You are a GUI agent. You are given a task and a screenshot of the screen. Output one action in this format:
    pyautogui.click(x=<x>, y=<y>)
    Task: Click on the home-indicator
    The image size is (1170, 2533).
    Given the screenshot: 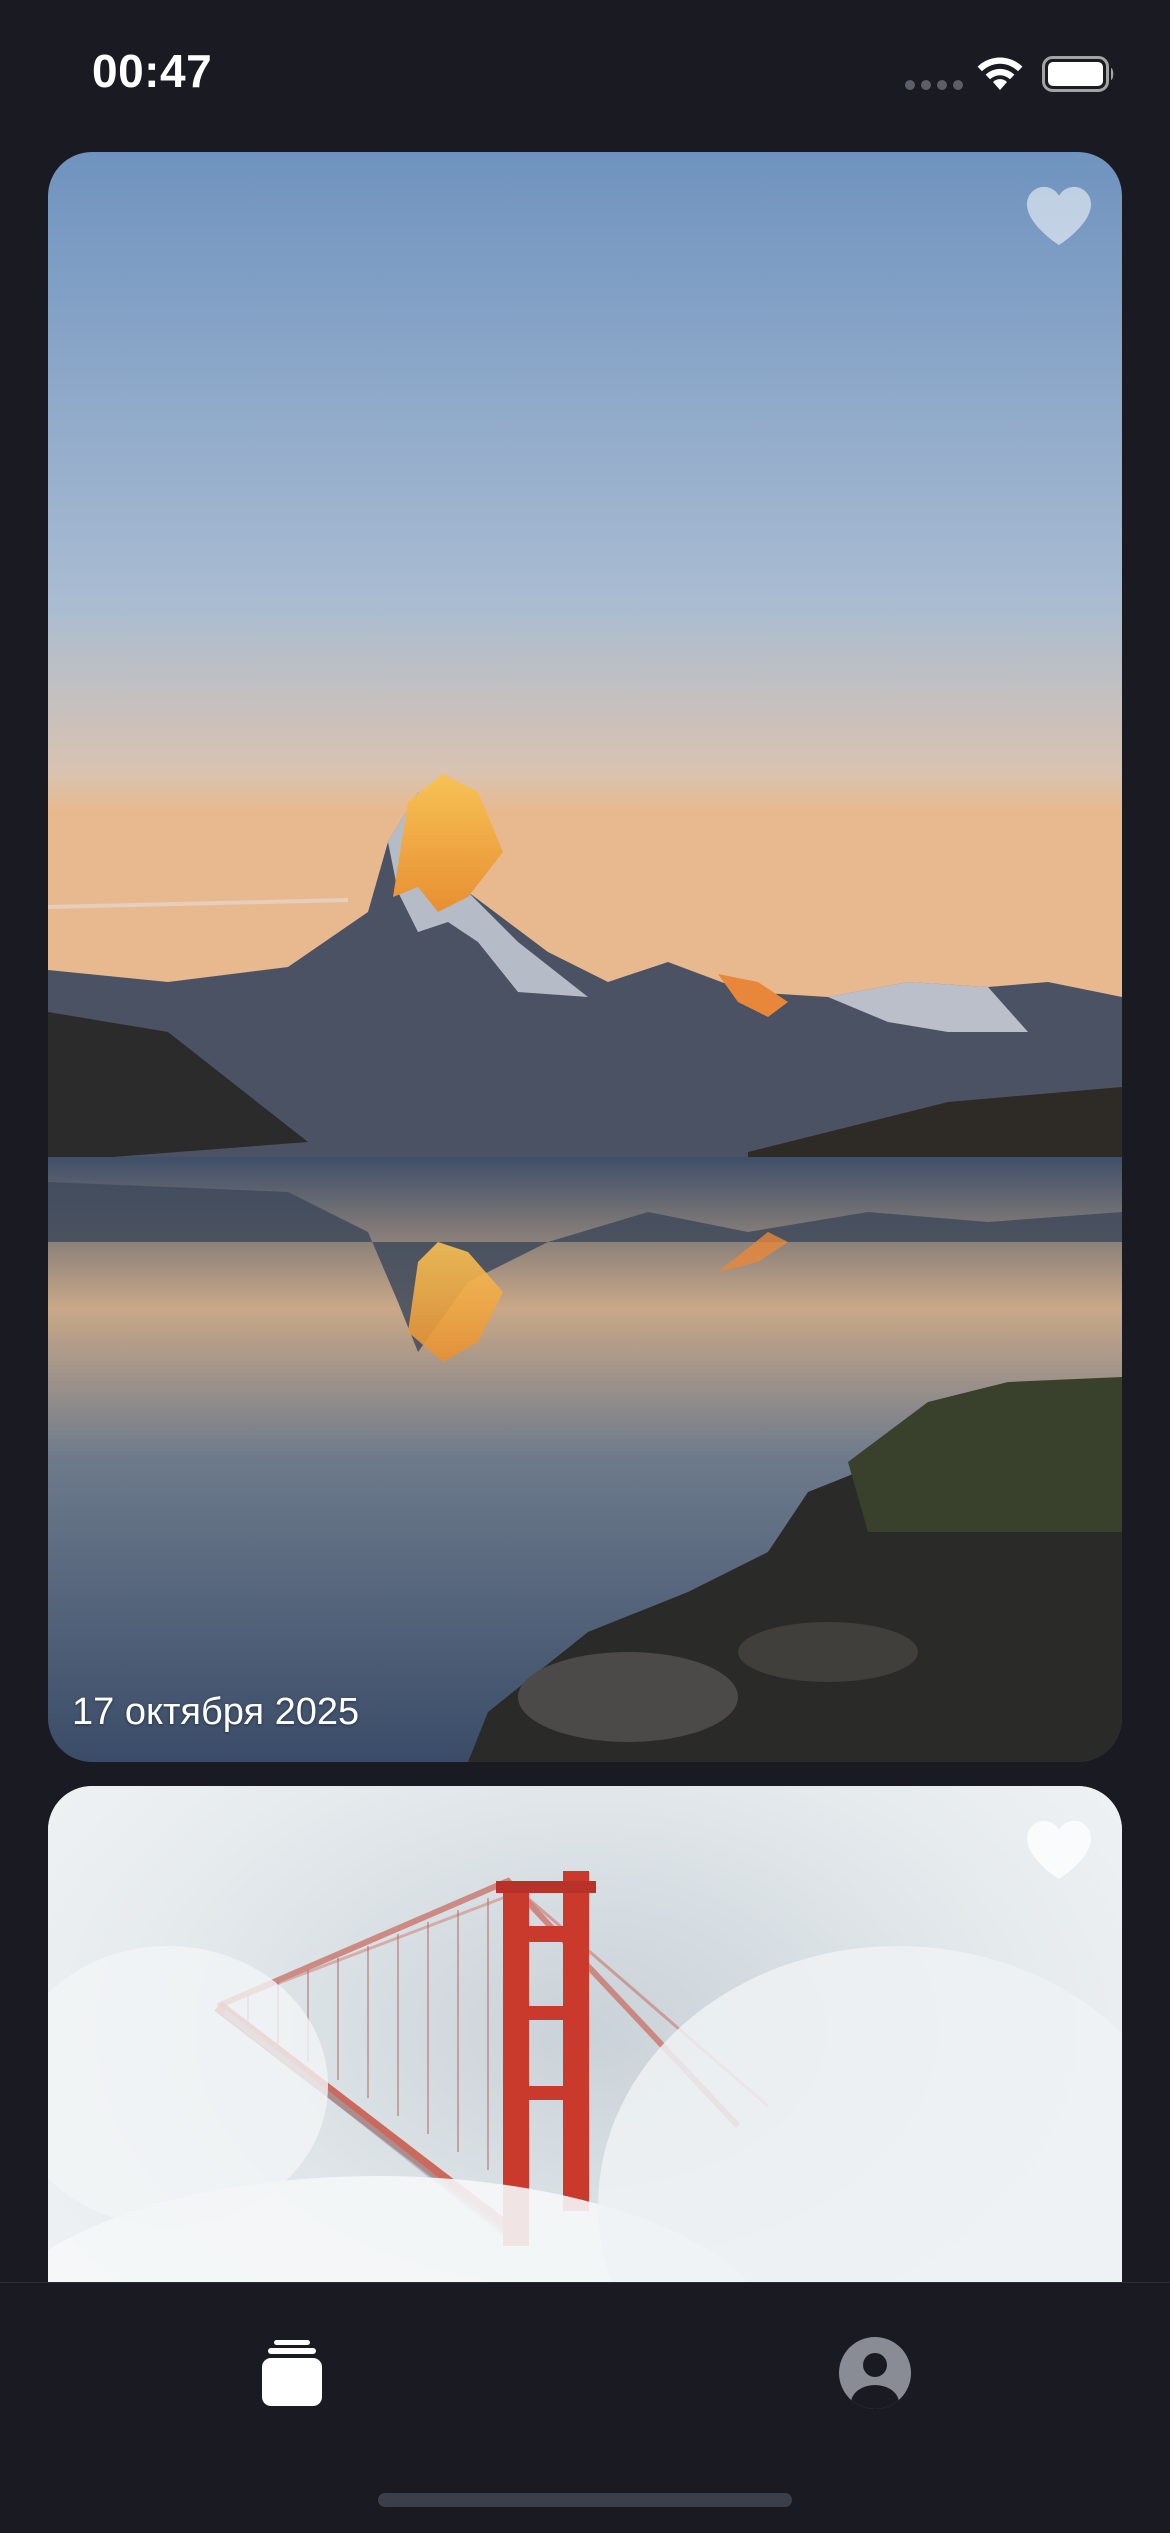 What is the action you would take?
    pyautogui.click(x=585, y=2500)
    